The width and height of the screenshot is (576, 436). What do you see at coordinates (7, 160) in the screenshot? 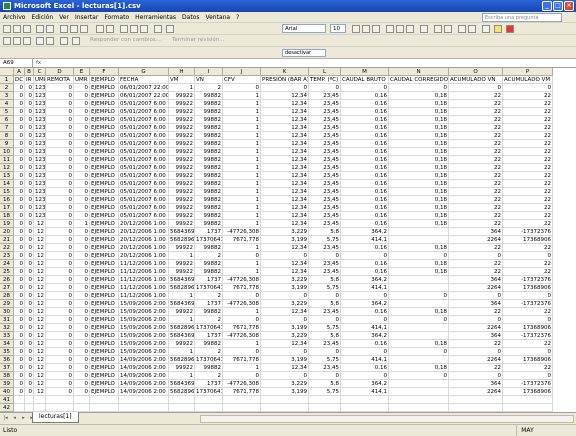
I see `row-header: 11` at bounding box center [7, 160].